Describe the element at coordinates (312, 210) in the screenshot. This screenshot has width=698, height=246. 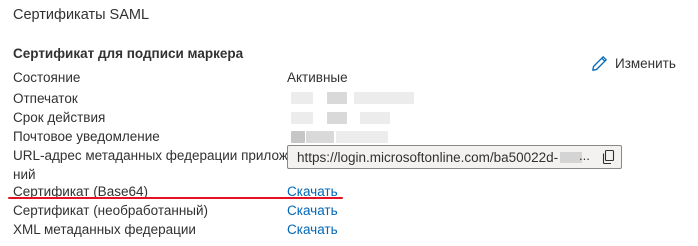
I see `certificate-raw-download-link: Скачать` at that location.